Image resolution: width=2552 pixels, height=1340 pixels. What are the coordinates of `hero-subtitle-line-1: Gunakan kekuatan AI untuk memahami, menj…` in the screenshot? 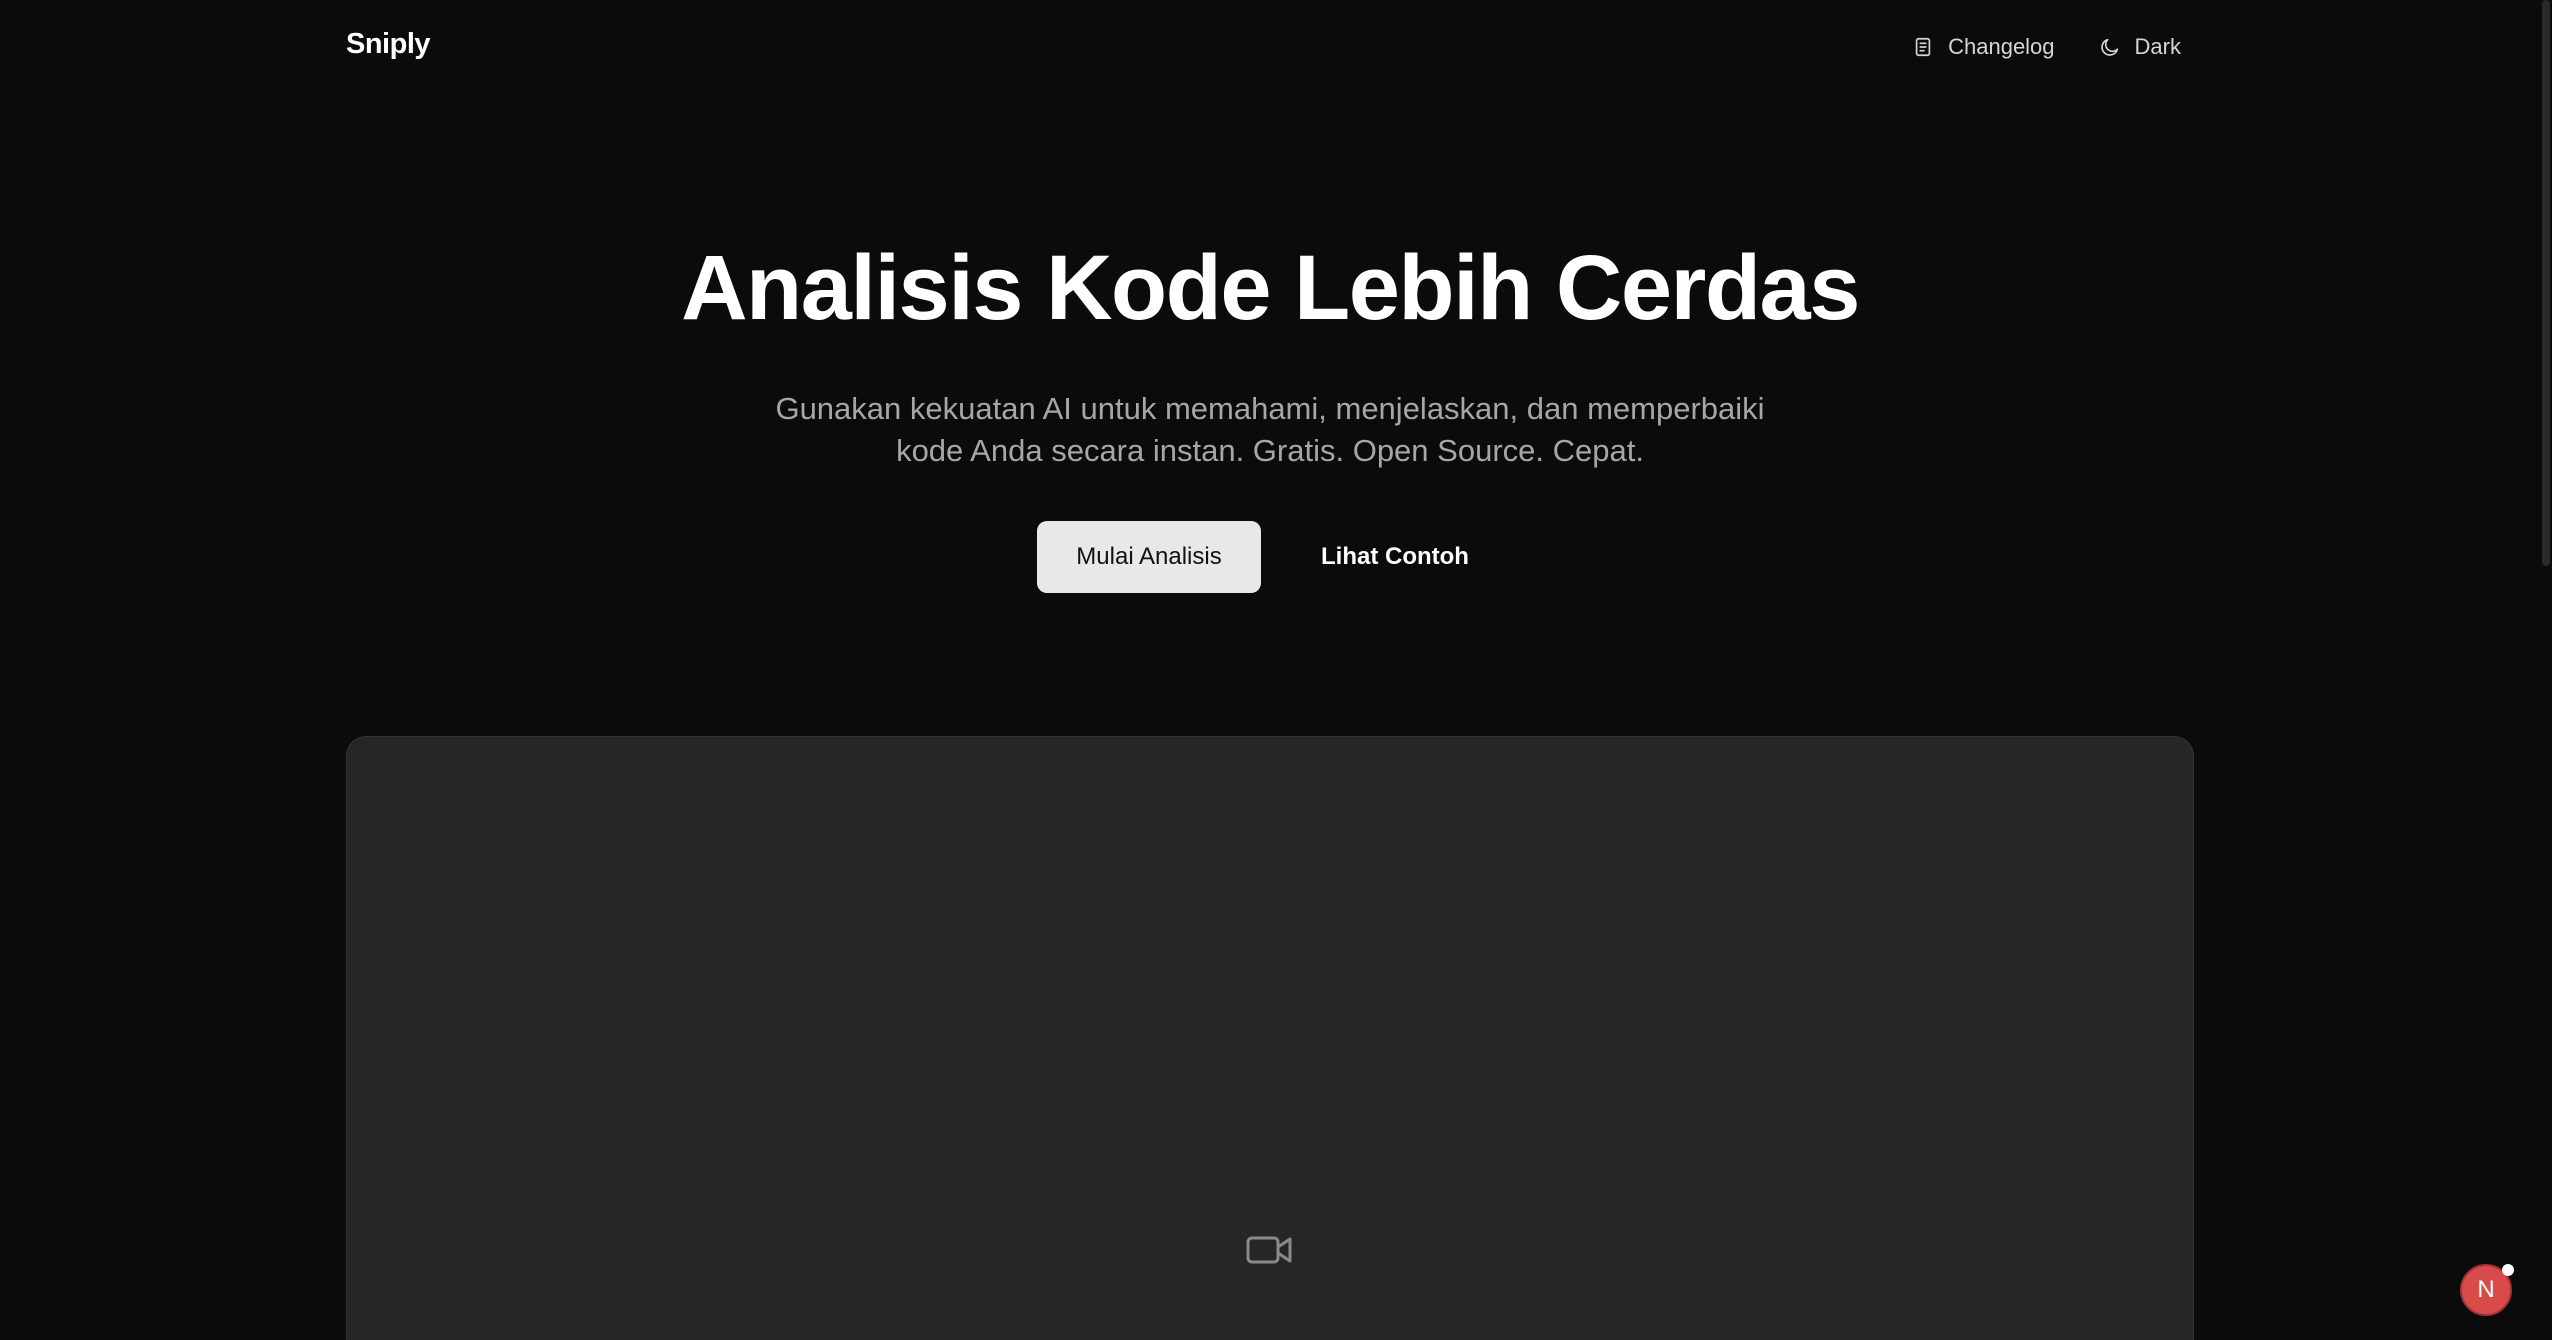 It's located at (1270, 408).